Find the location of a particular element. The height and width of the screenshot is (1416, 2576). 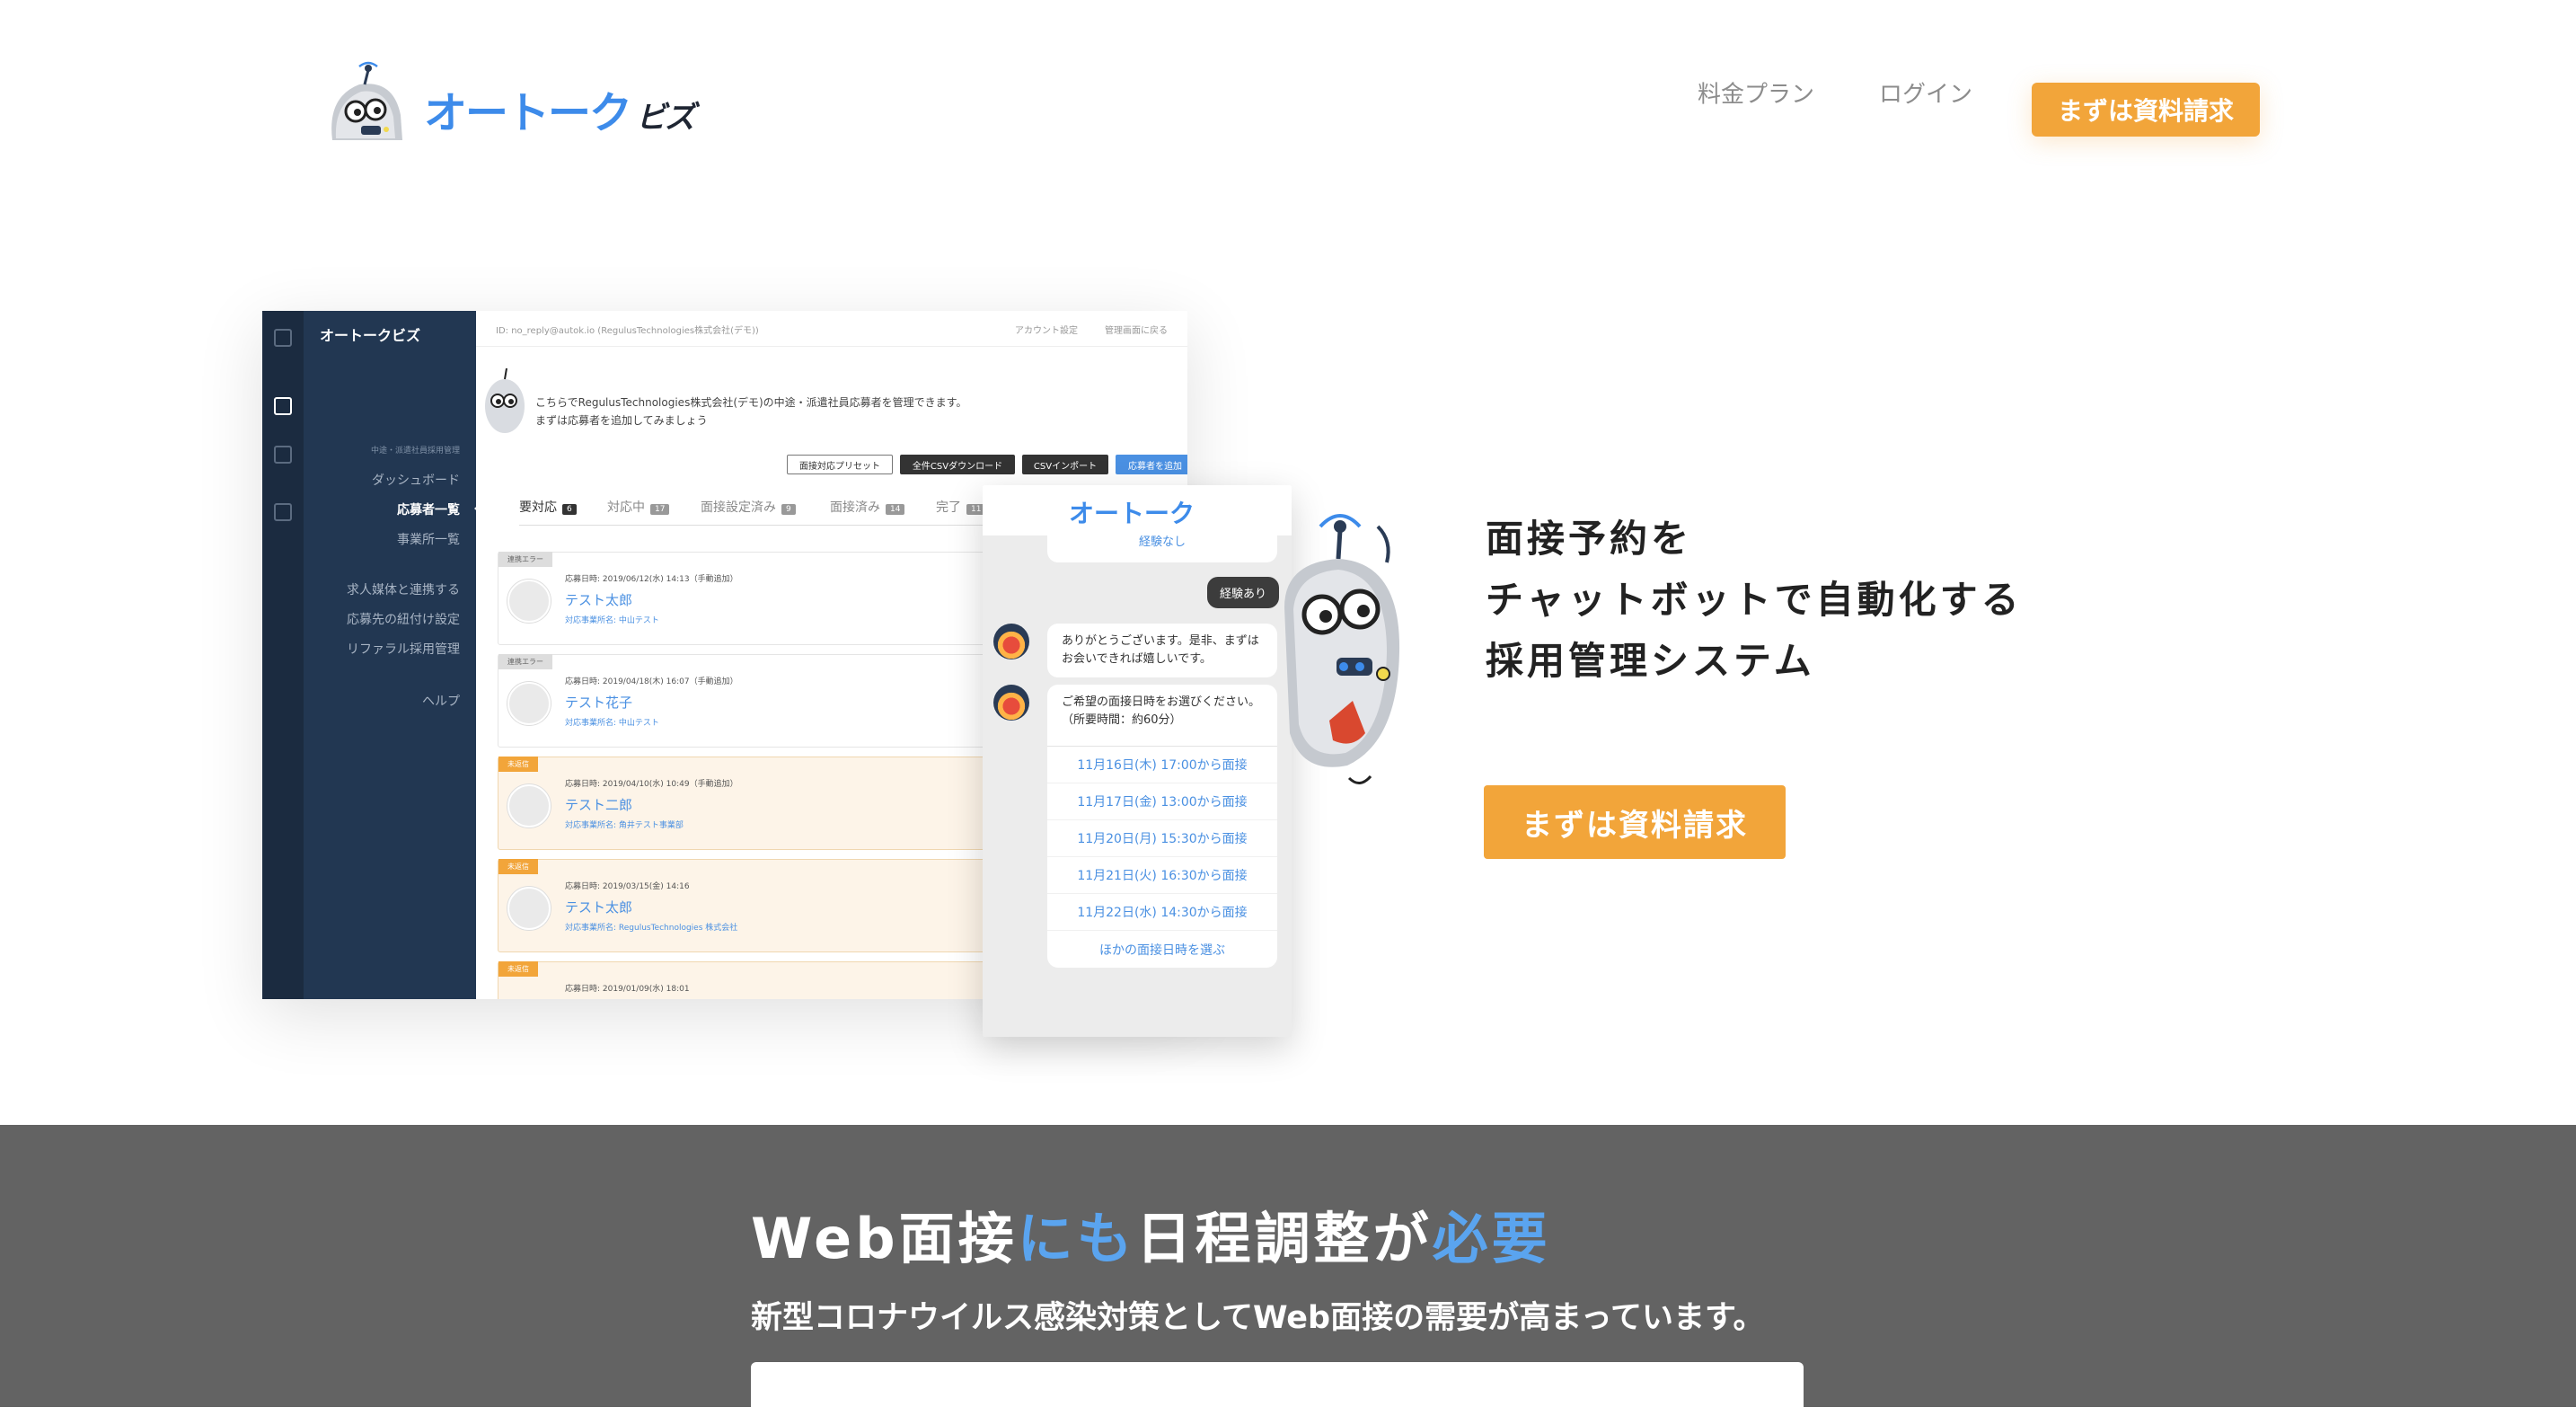

interview-slot: 11月20日(月) 15:30から面接 is located at coordinates (1162, 839).